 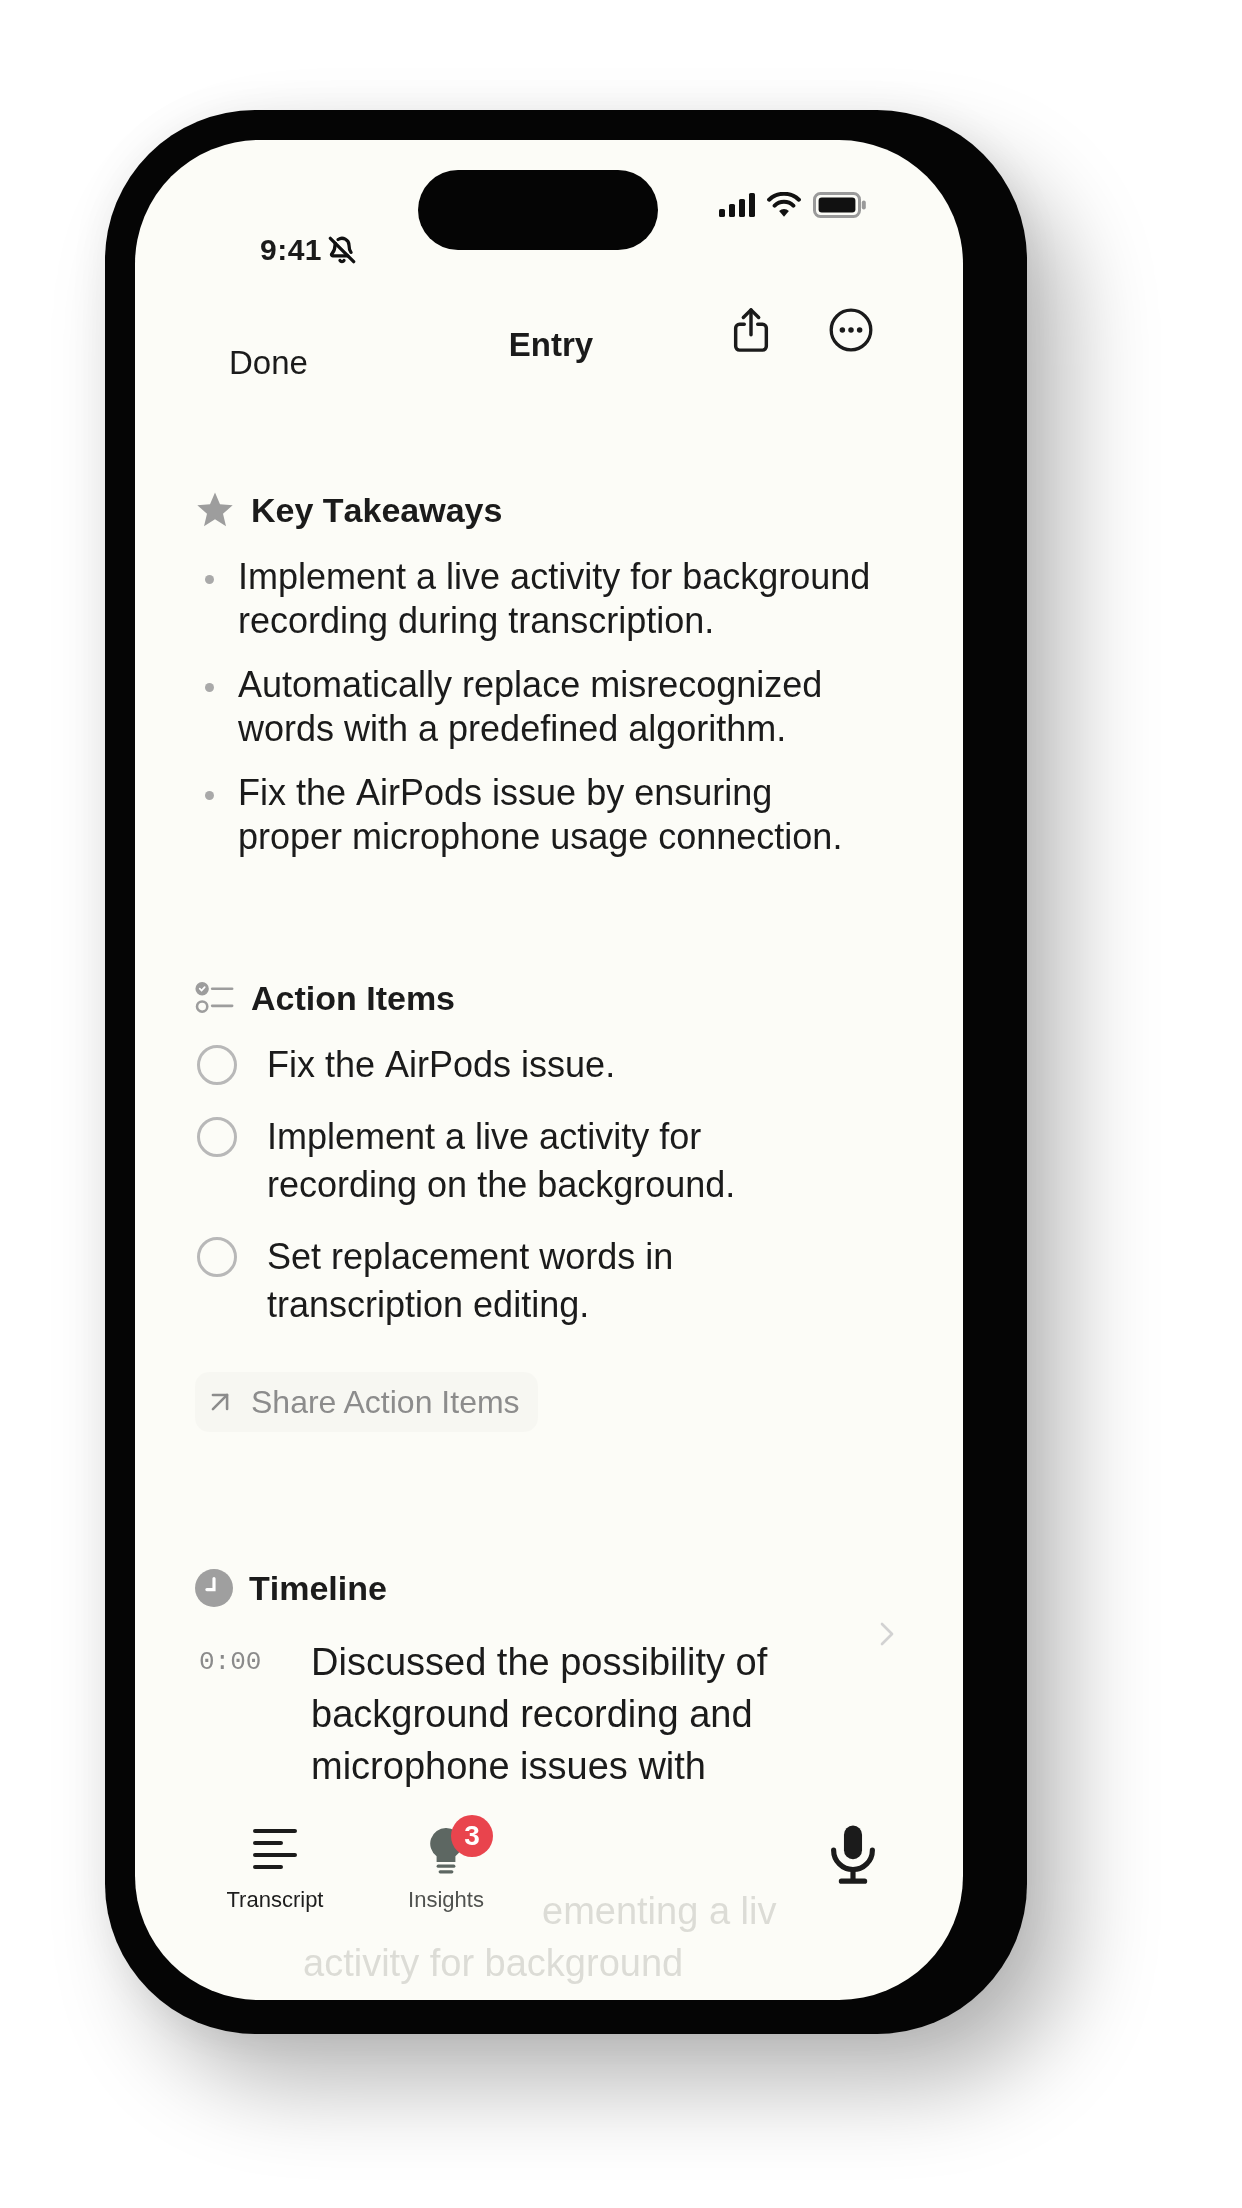 What do you see at coordinates (784, 205) in the screenshot?
I see `wifi-icon` at bounding box center [784, 205].